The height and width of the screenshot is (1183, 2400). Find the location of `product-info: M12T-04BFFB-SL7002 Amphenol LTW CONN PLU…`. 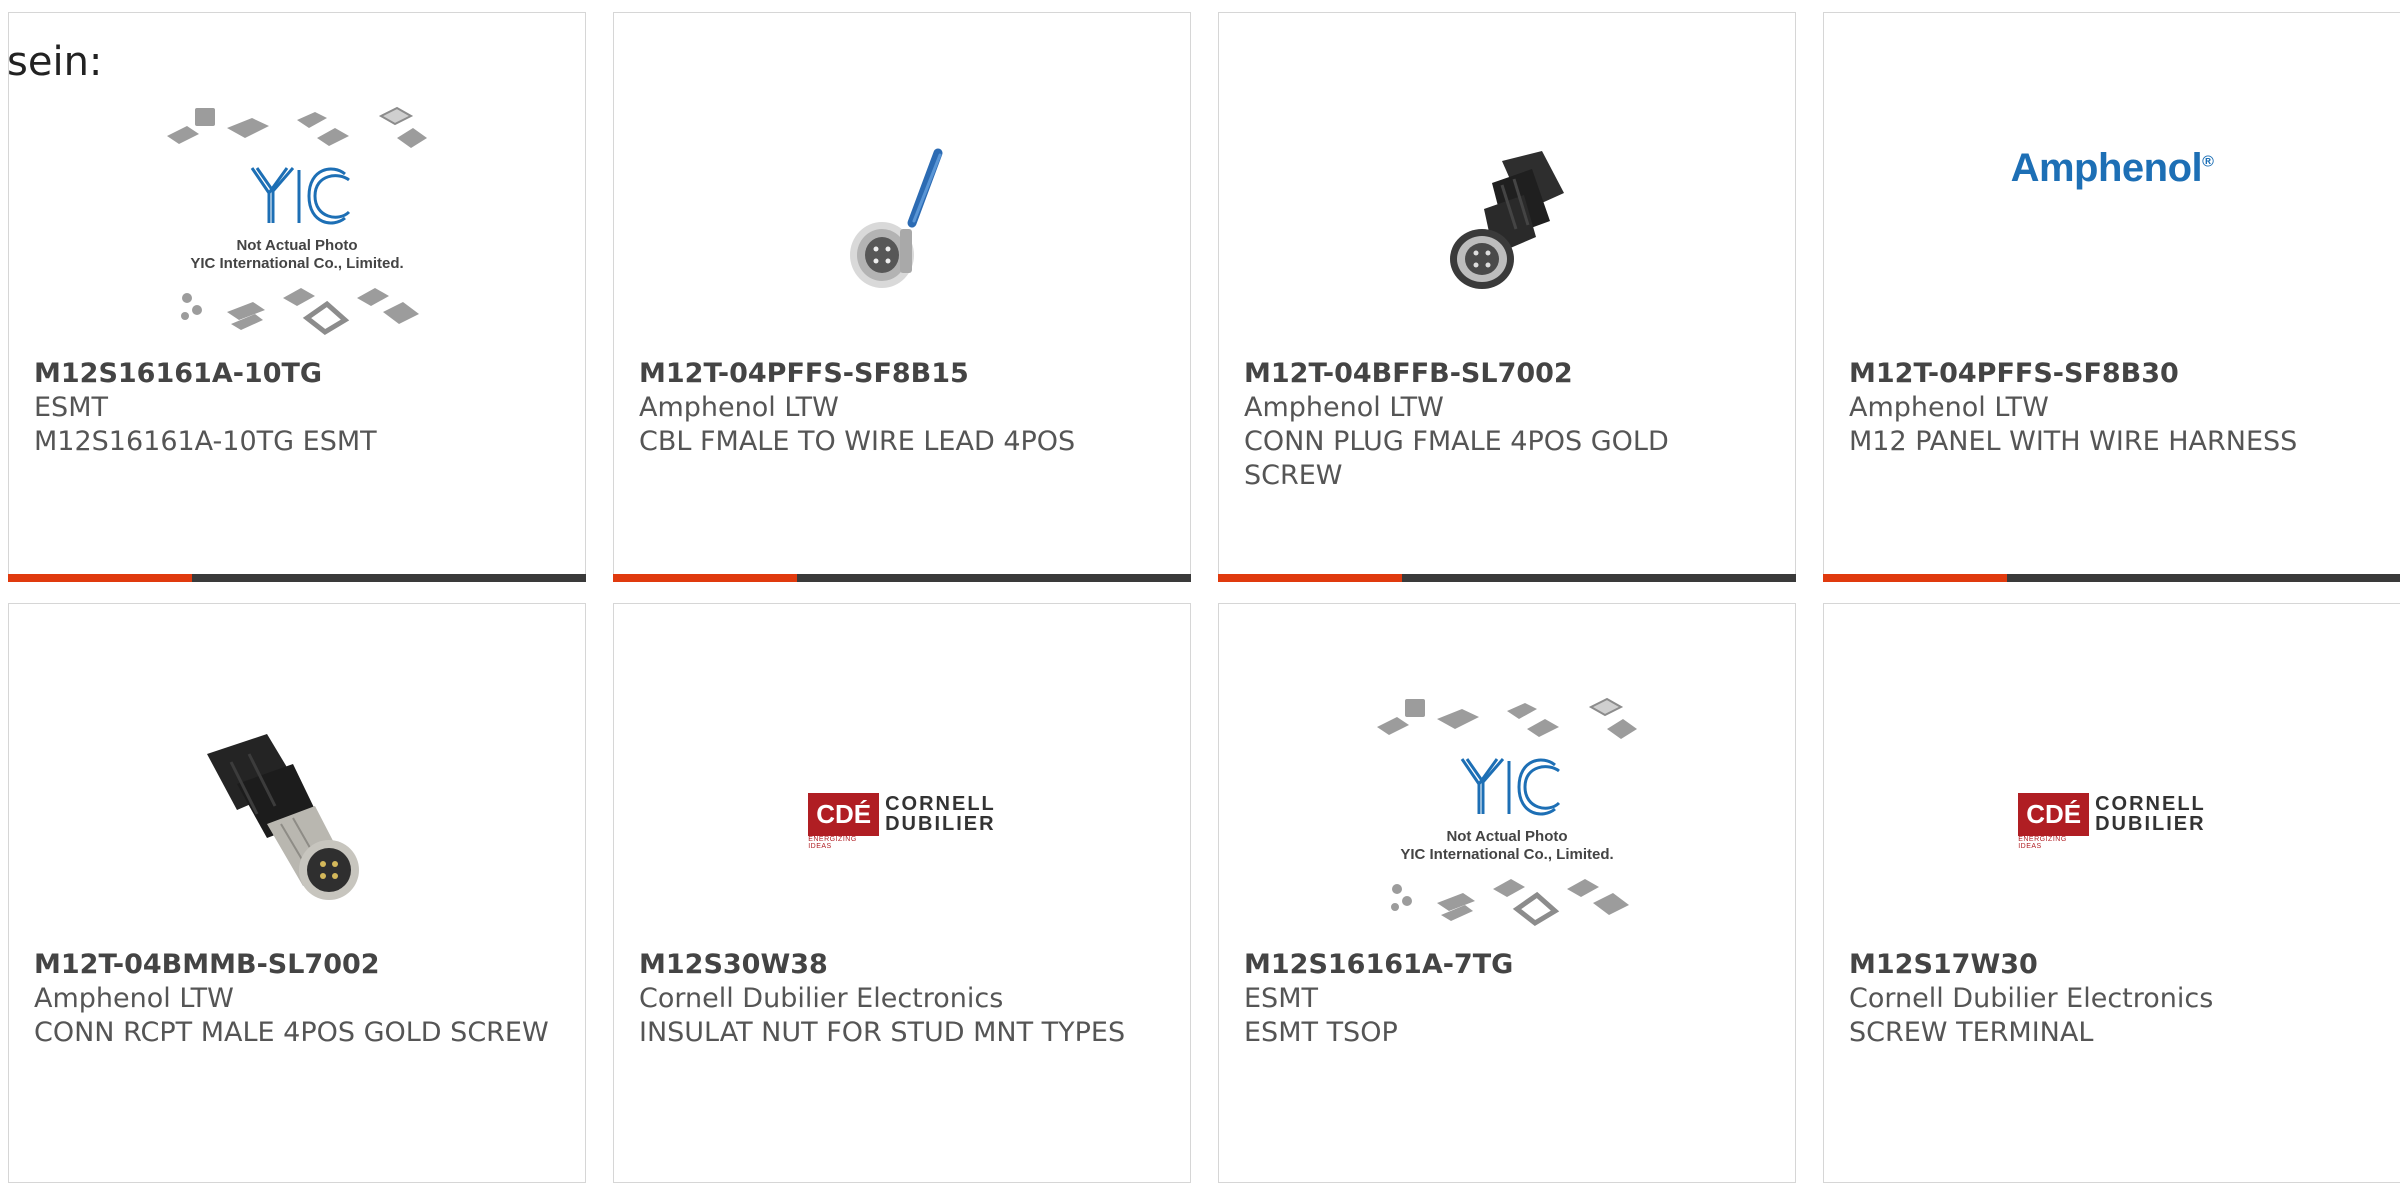

product-info: M12T-04BFFB-SL7002 Amphenol LTW CONN PLU… is located at coordinates (1507, 425).